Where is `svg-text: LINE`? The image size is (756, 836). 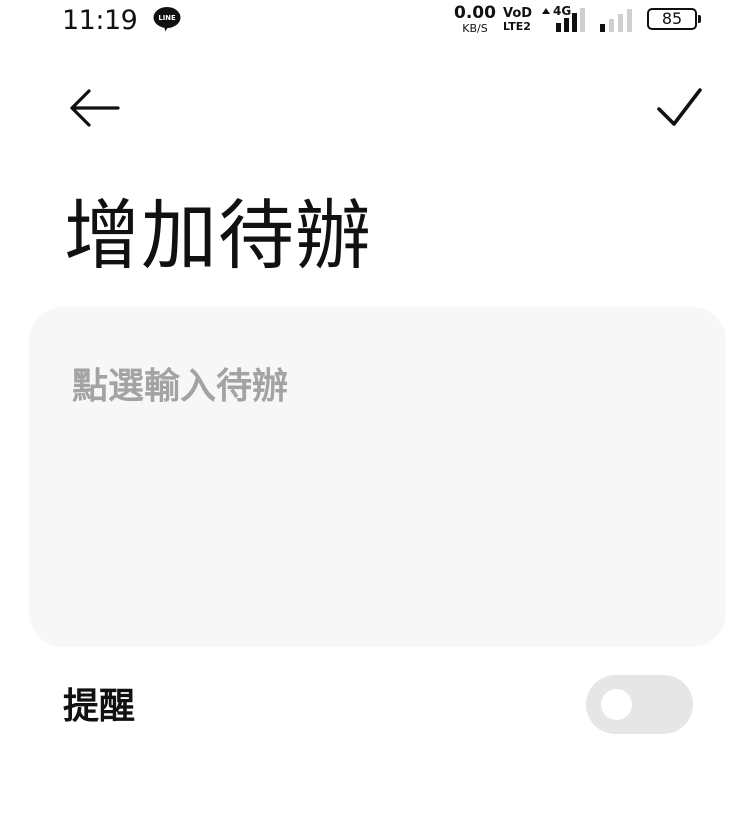 svg-text: LINE is located at coordinates (167, 18).